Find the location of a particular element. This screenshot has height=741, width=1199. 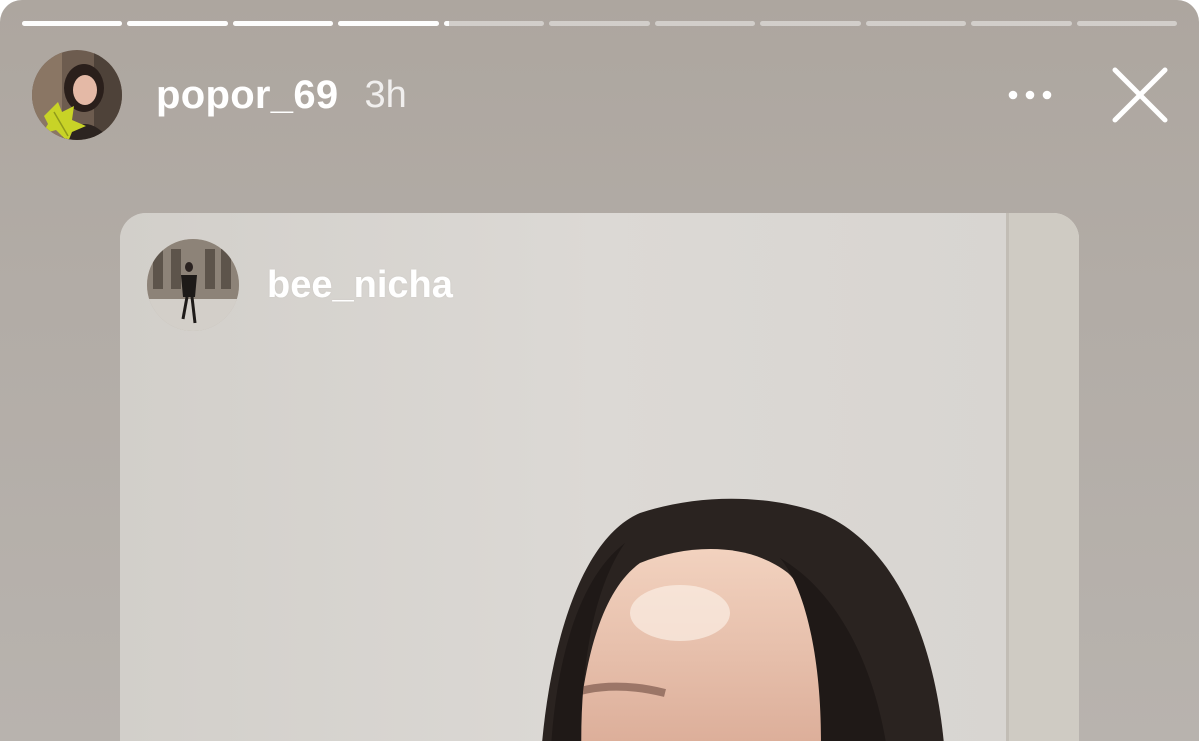

more-options-icon is located at coordinates (1030, 95).